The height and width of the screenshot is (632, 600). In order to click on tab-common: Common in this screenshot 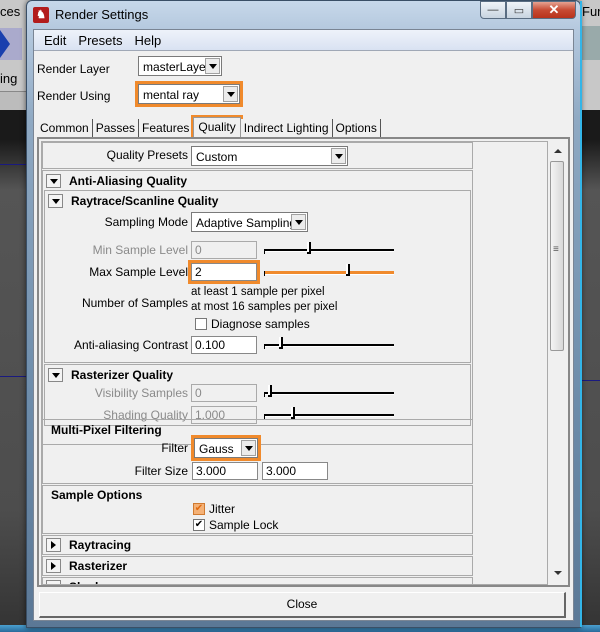, I will do `click(65, 128)`.